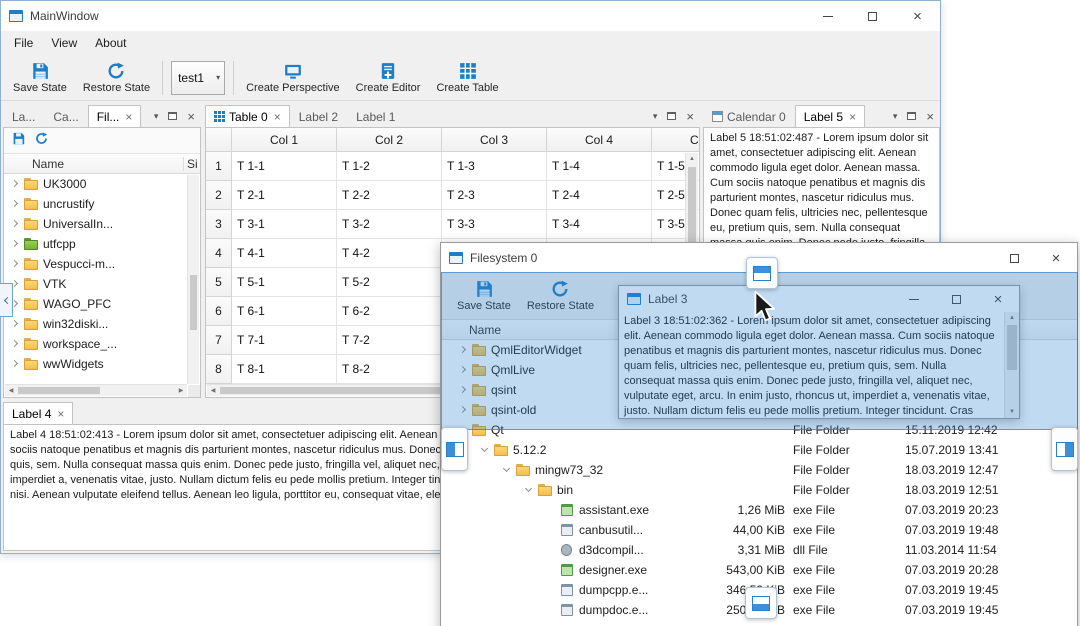 The width and height of the screenshot is (1080, 626). Describe the element at coordinates (102, 204) in the screenshot. I see `folder-row: uncrustify` at that location.